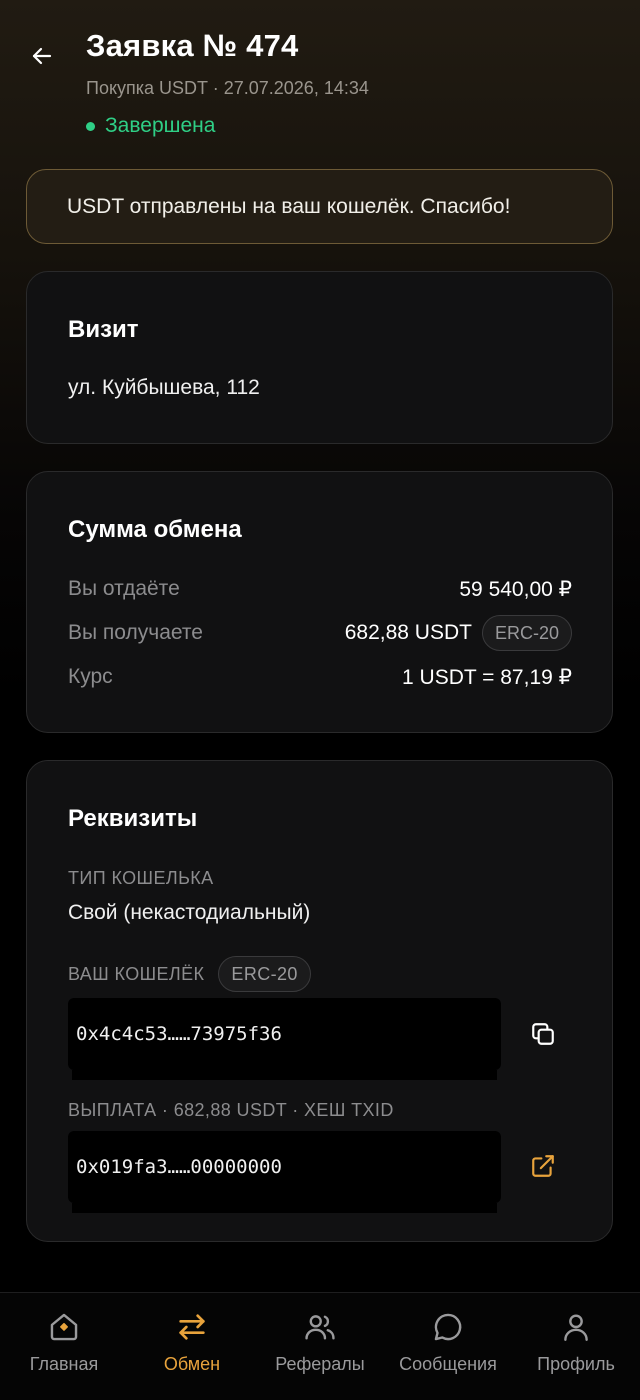 This screenshot has height=1400, width=640. What do you see at coordinates (141, 878) in the screenshot?
I see `wallet-type-label: ТИП КОШЕЛЬКА` at bounding box center [141, 878].